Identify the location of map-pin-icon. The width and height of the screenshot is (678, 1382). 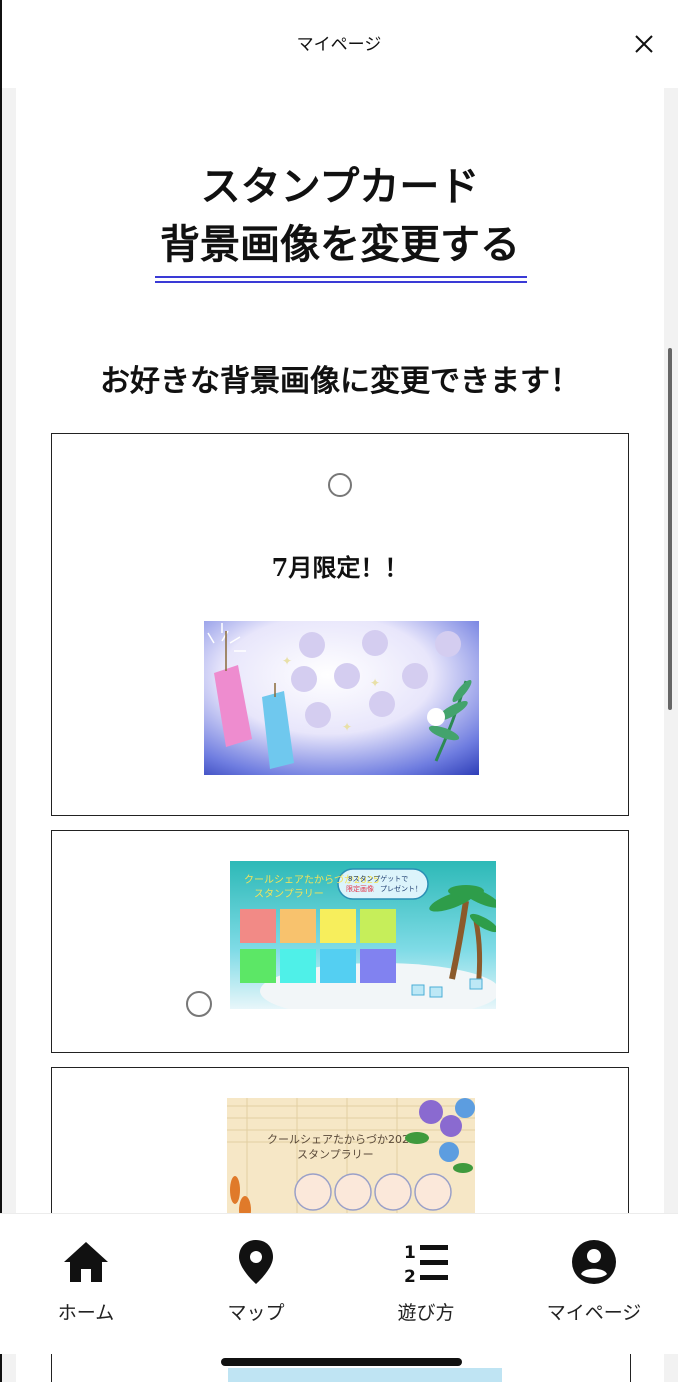
(256, 1262).